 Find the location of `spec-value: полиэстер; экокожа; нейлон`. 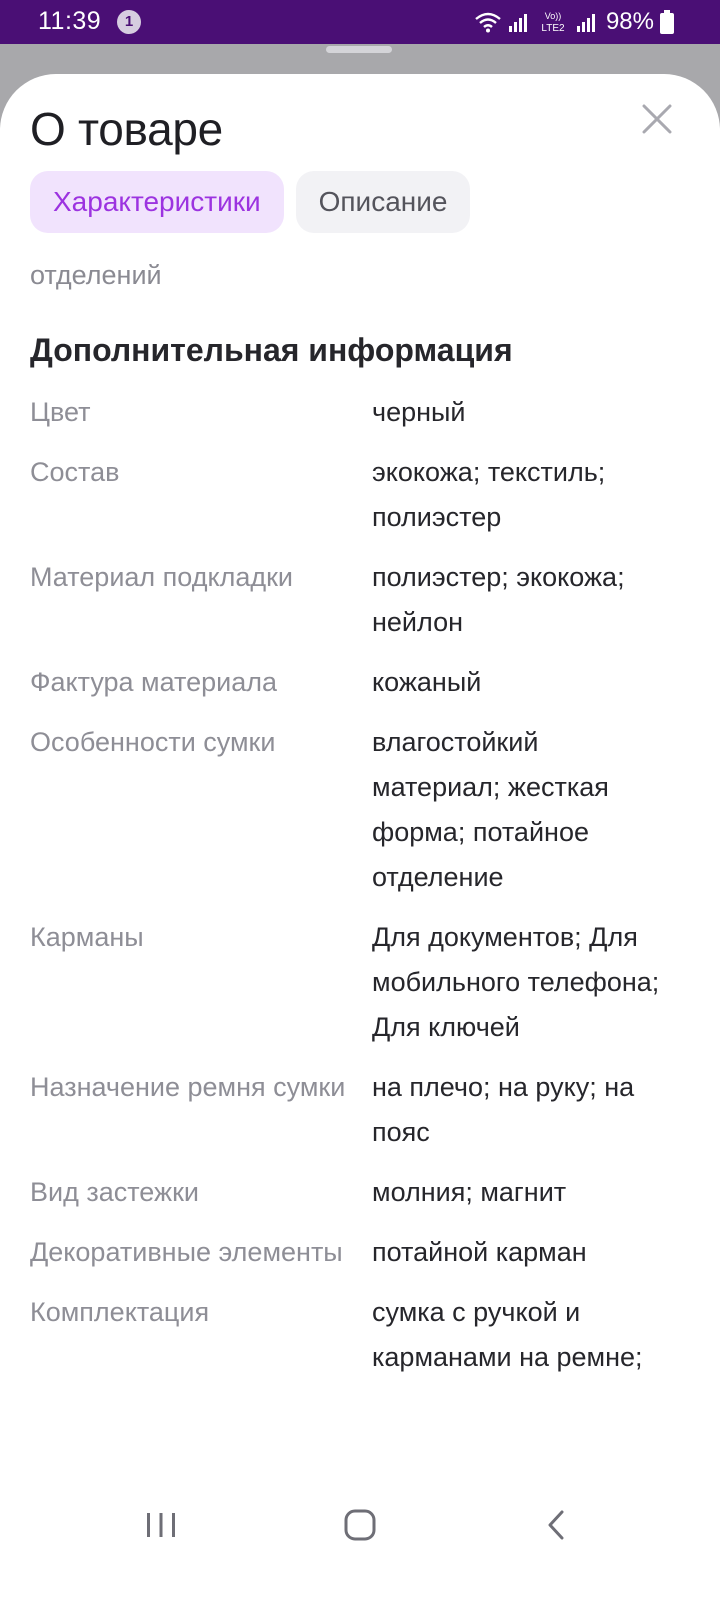

spec-value: полиэстер; экокожа; нейлон is located at coordinates (498, 599).